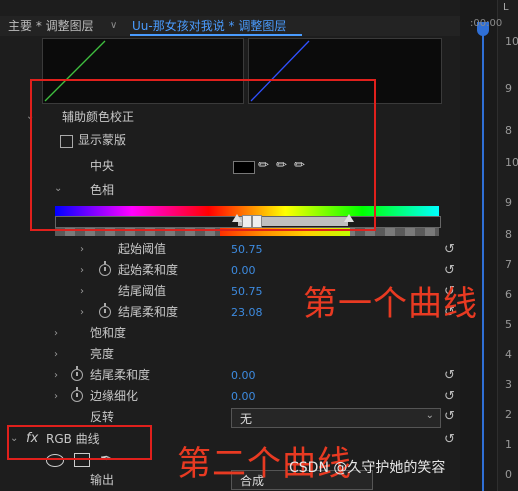  What do you see at coordinates (508, 264) in the screenshot?
I see `ruler-number: 7` at bounding box center [508, 264].